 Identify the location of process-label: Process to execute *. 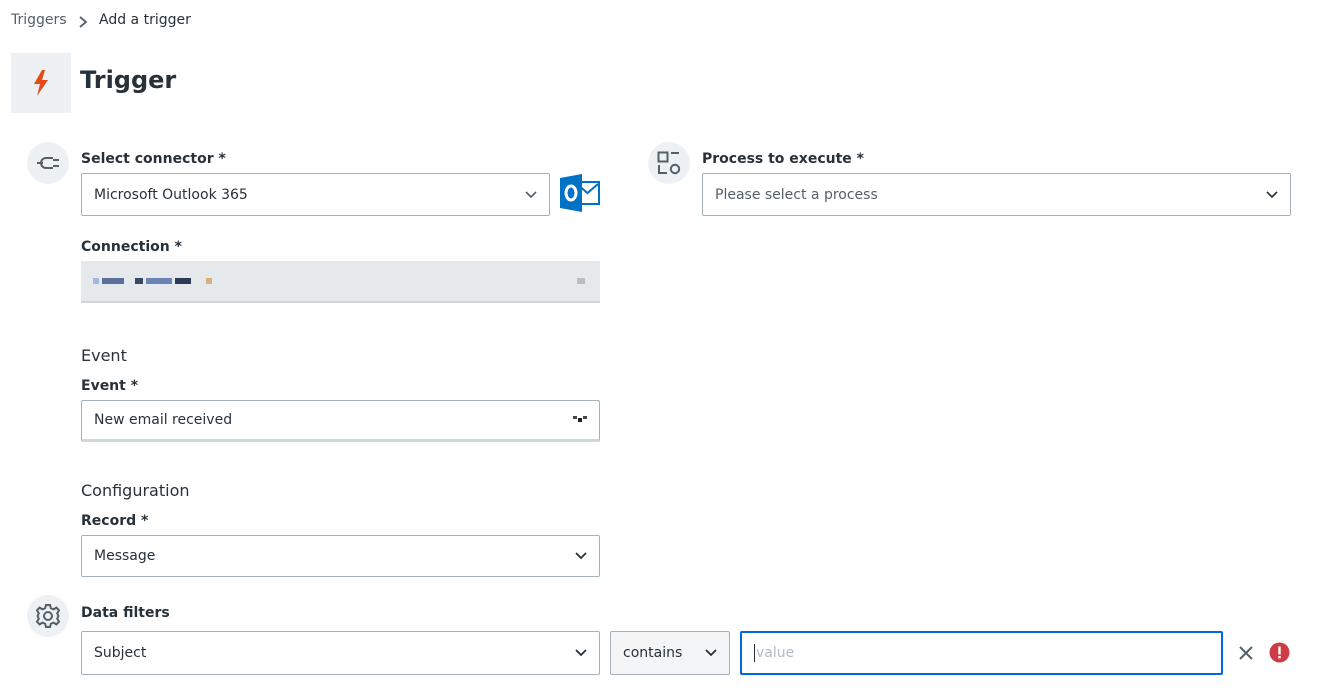
(783, 159).